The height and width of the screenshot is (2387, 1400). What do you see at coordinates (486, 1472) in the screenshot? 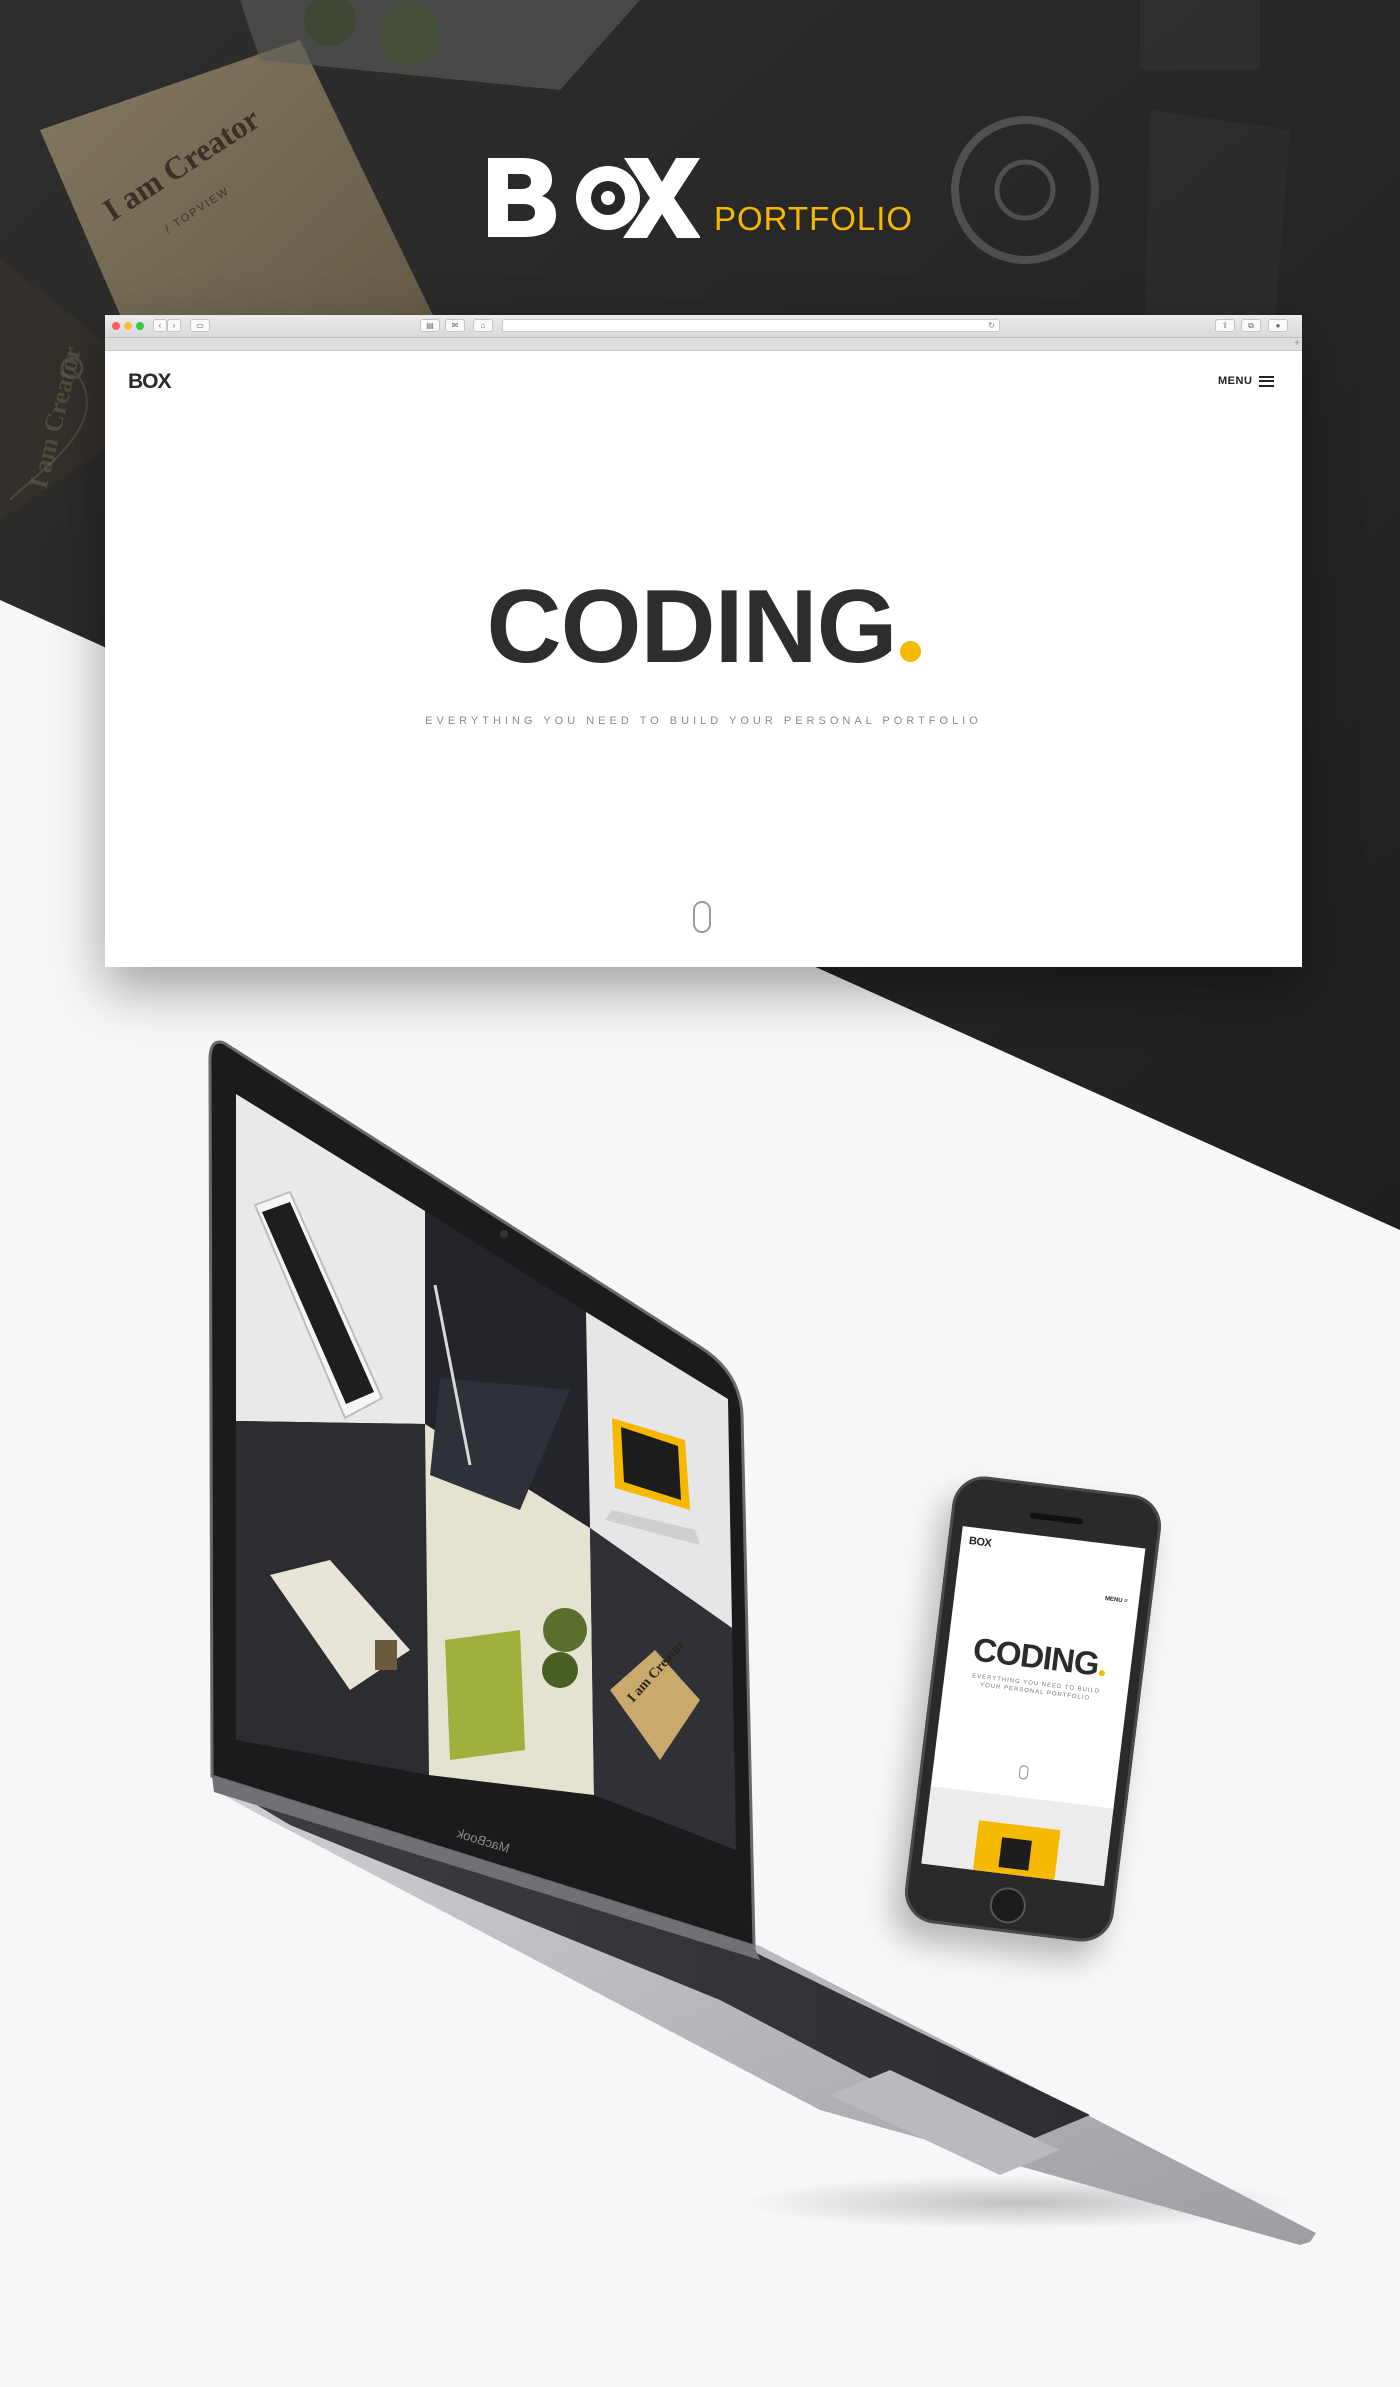
I see `laptop-screen-grid` at bounding box center [486, 1472].